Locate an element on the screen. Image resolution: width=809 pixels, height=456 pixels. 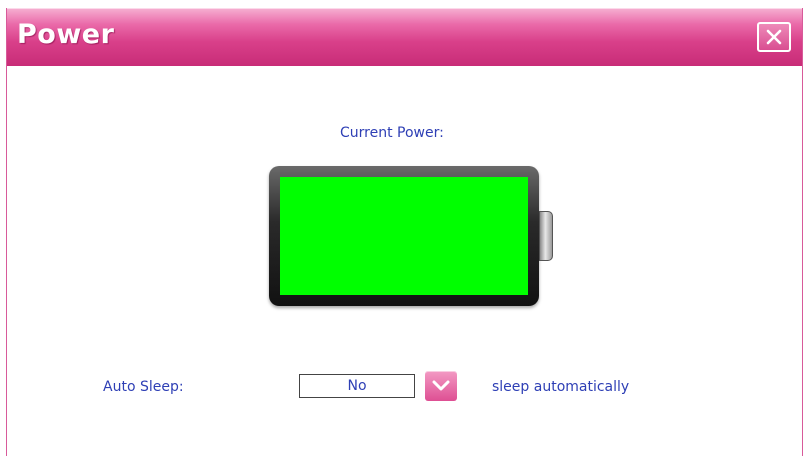
battery-terminal is located at coordinates (546, 236).